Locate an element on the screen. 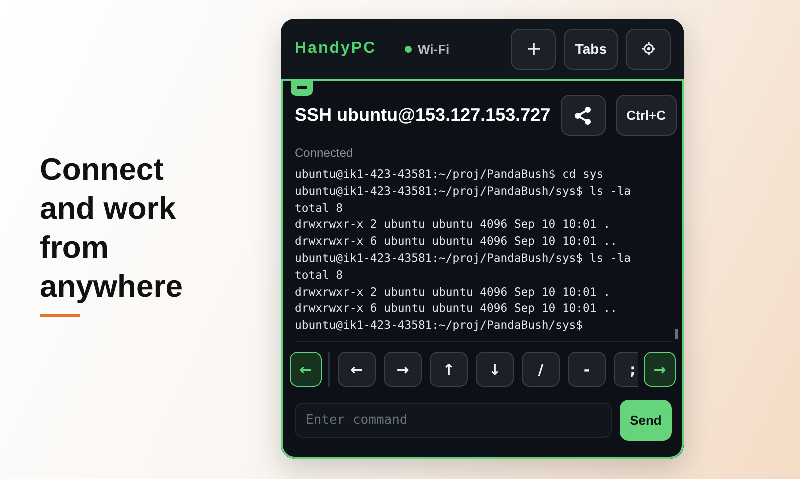 The image size is (800, 479). scroll-left-button: ← is located at coordinates (306, 369).